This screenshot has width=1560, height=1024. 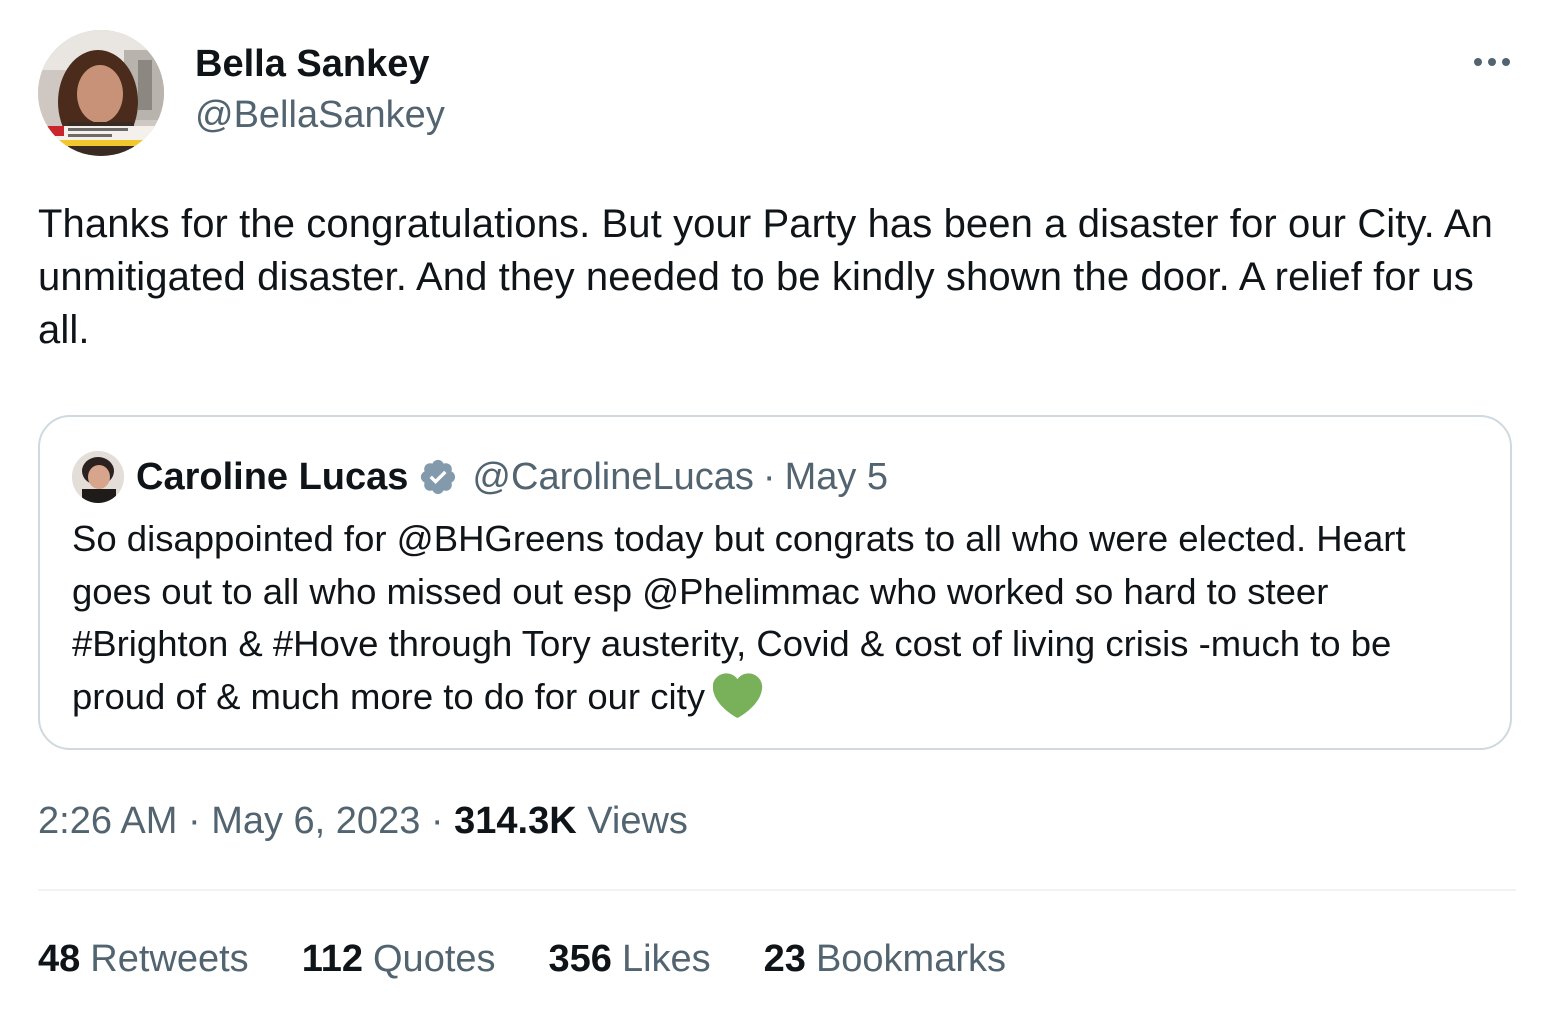 I want to click on tweet-date: May 6, 2023, so click(x=315, y=821).